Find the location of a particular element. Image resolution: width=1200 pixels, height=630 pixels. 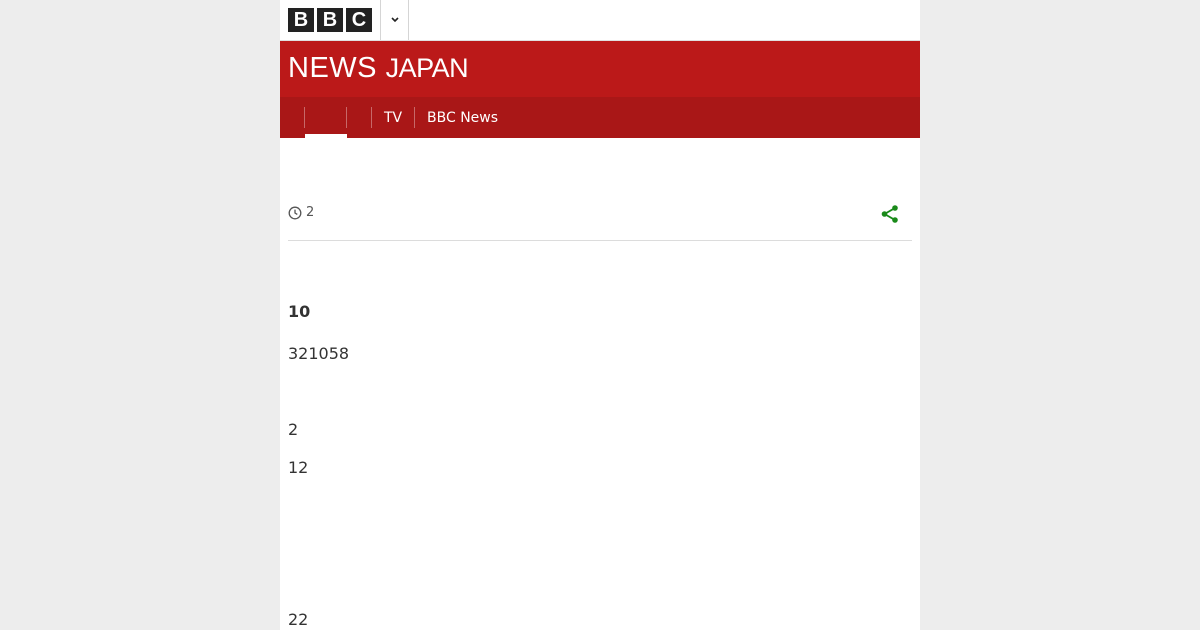

nav-item-bbc-news: BBC News is located at coordinates (462, 117).